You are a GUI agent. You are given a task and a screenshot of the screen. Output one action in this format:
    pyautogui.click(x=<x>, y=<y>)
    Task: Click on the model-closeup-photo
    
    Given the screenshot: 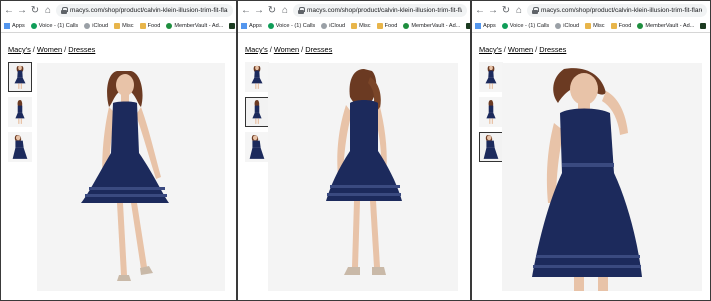 What is the action you would take?
    pyautogui.click(x=587, y=179)
    